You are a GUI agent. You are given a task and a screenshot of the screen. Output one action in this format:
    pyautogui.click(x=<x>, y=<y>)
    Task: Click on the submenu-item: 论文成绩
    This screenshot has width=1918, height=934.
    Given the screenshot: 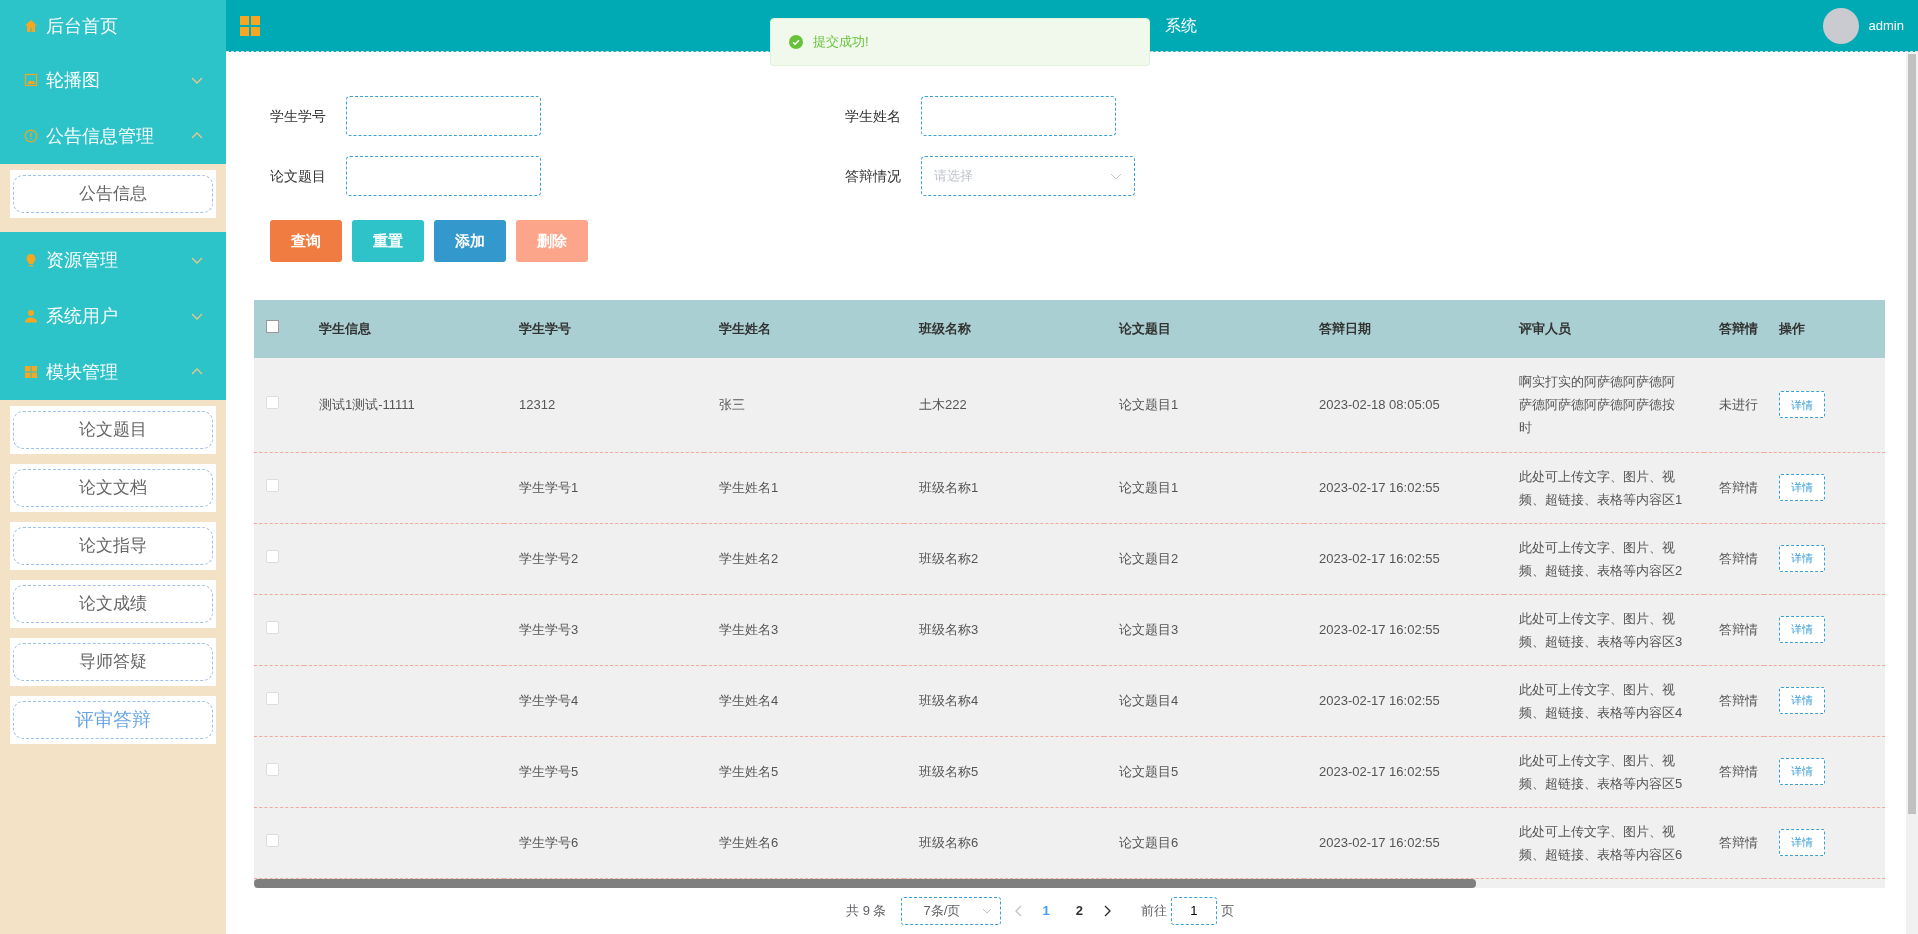 What is the action you would take?
    pyautogui.click(x=113, y=604)
    